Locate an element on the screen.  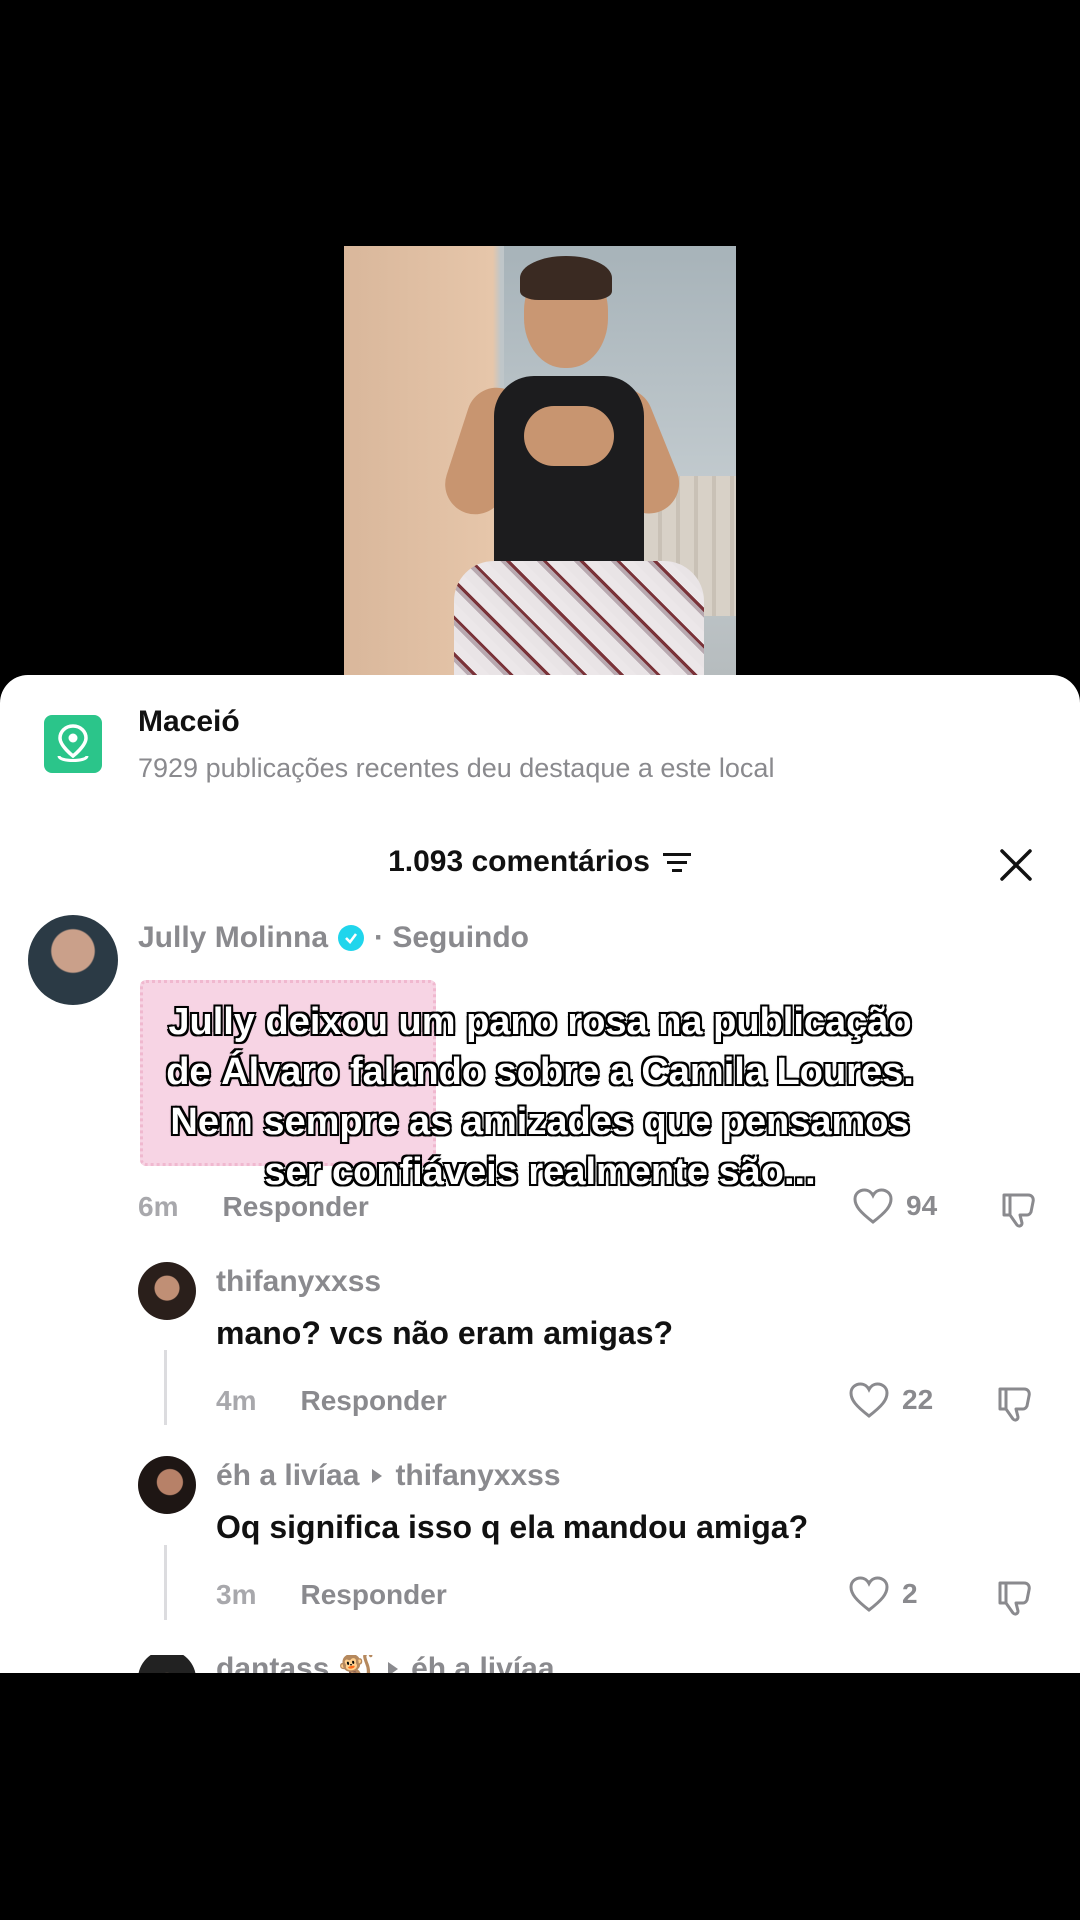
comment-meta: 4m Responder is located at coordinates (331, 1401).